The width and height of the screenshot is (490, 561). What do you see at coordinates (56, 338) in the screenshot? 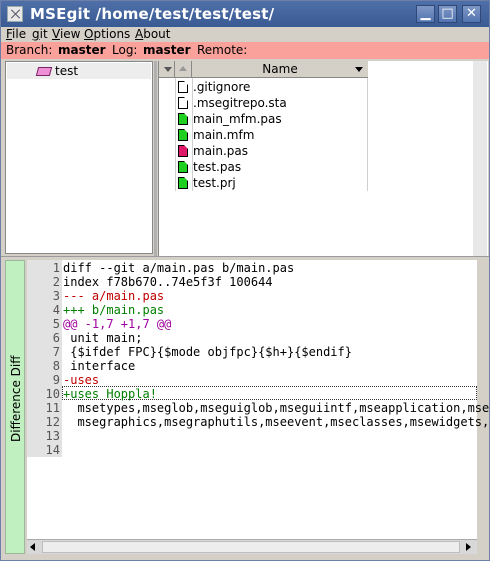
I see `line-number: 6` at bounding box center [56, 338].